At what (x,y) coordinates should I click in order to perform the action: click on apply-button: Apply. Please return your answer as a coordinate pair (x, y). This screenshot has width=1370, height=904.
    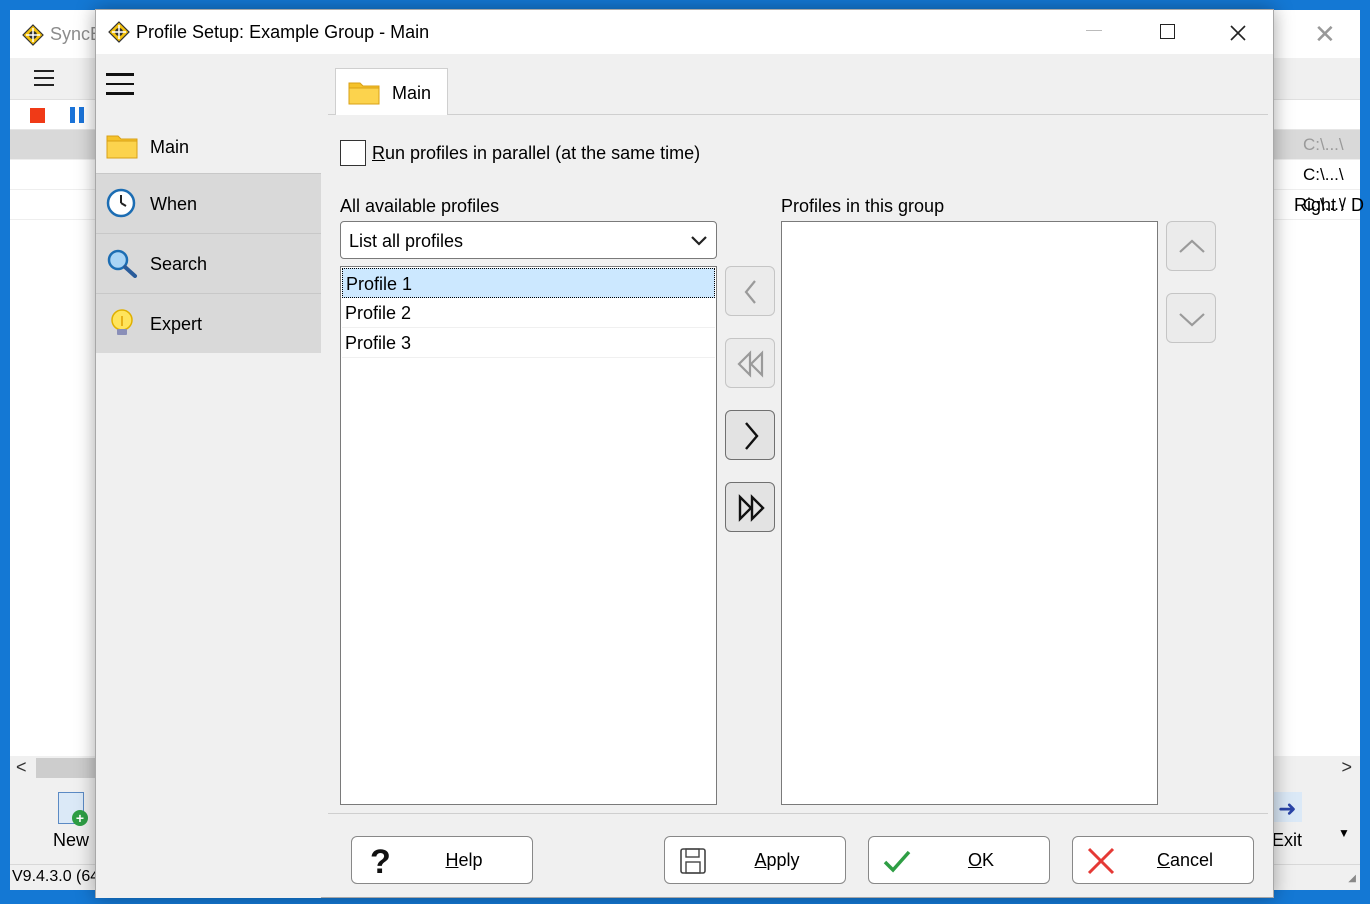
    Looking at the image, I should click on (755, 860).